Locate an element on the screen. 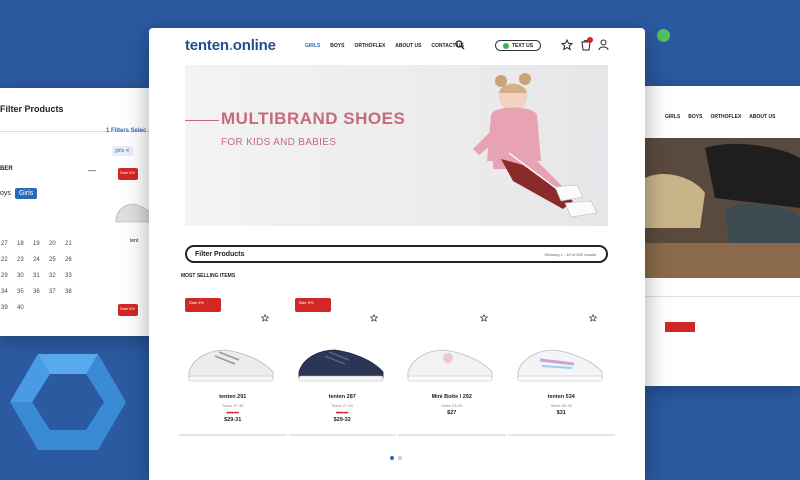 The width and height of the screenshot is (800, 480). size-option: 18 is located at coordinates (24, 244).